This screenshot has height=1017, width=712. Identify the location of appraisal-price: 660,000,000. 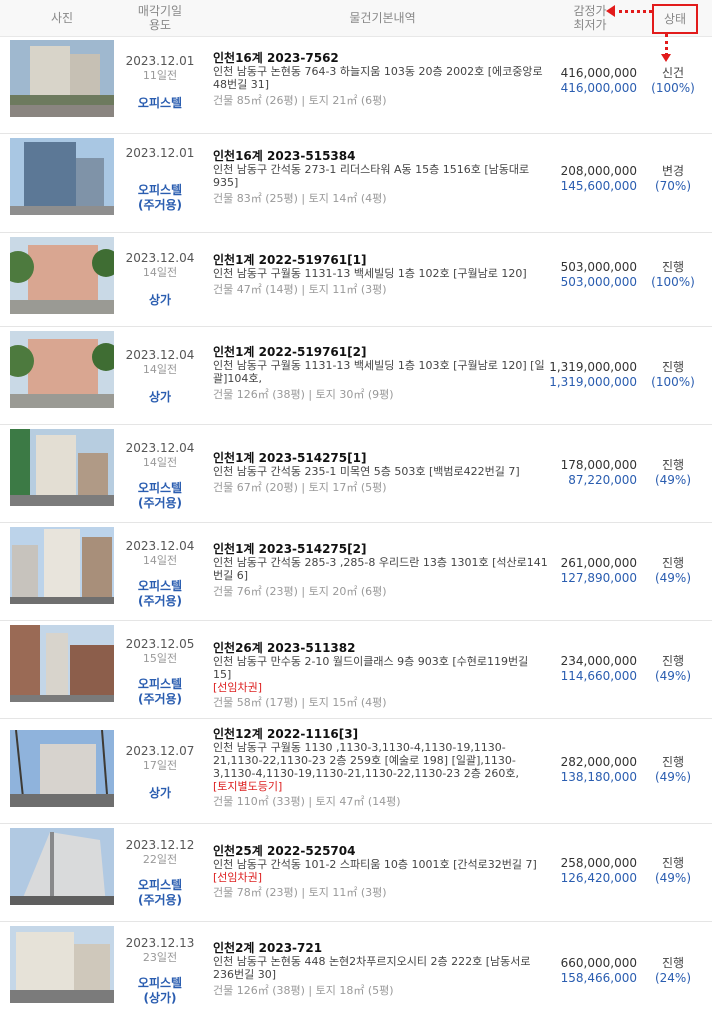
(598, 963).